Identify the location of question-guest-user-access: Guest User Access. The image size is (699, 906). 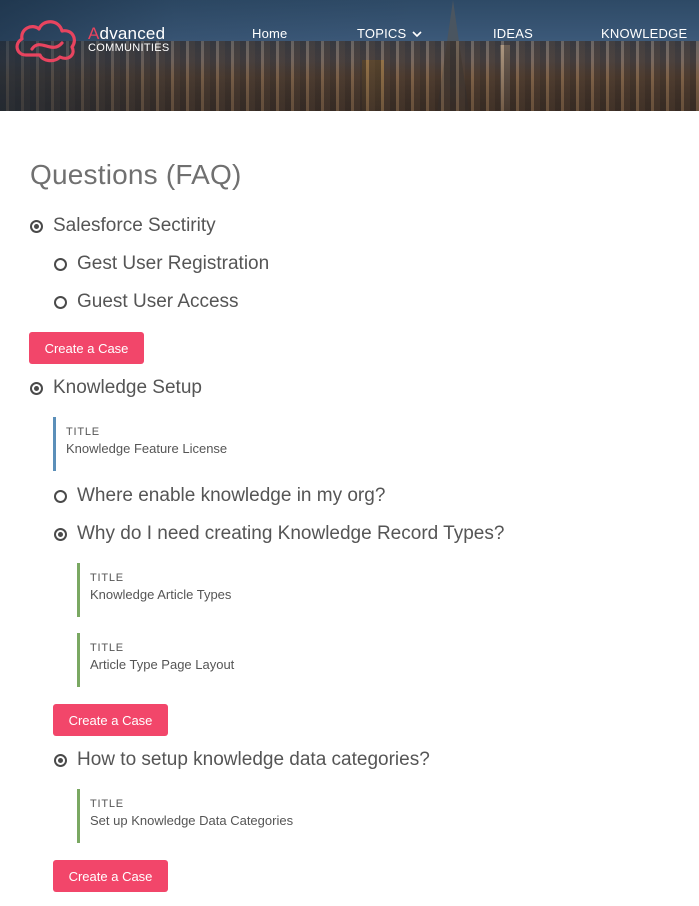
(146, 302).